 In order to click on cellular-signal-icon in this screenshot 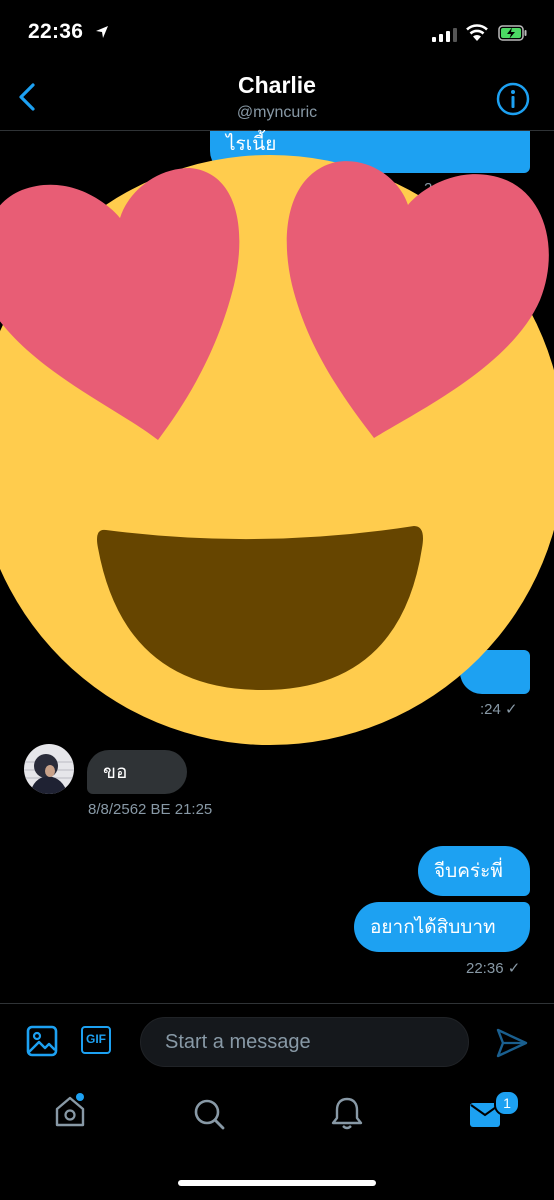, I will do `click(444, 35)`.